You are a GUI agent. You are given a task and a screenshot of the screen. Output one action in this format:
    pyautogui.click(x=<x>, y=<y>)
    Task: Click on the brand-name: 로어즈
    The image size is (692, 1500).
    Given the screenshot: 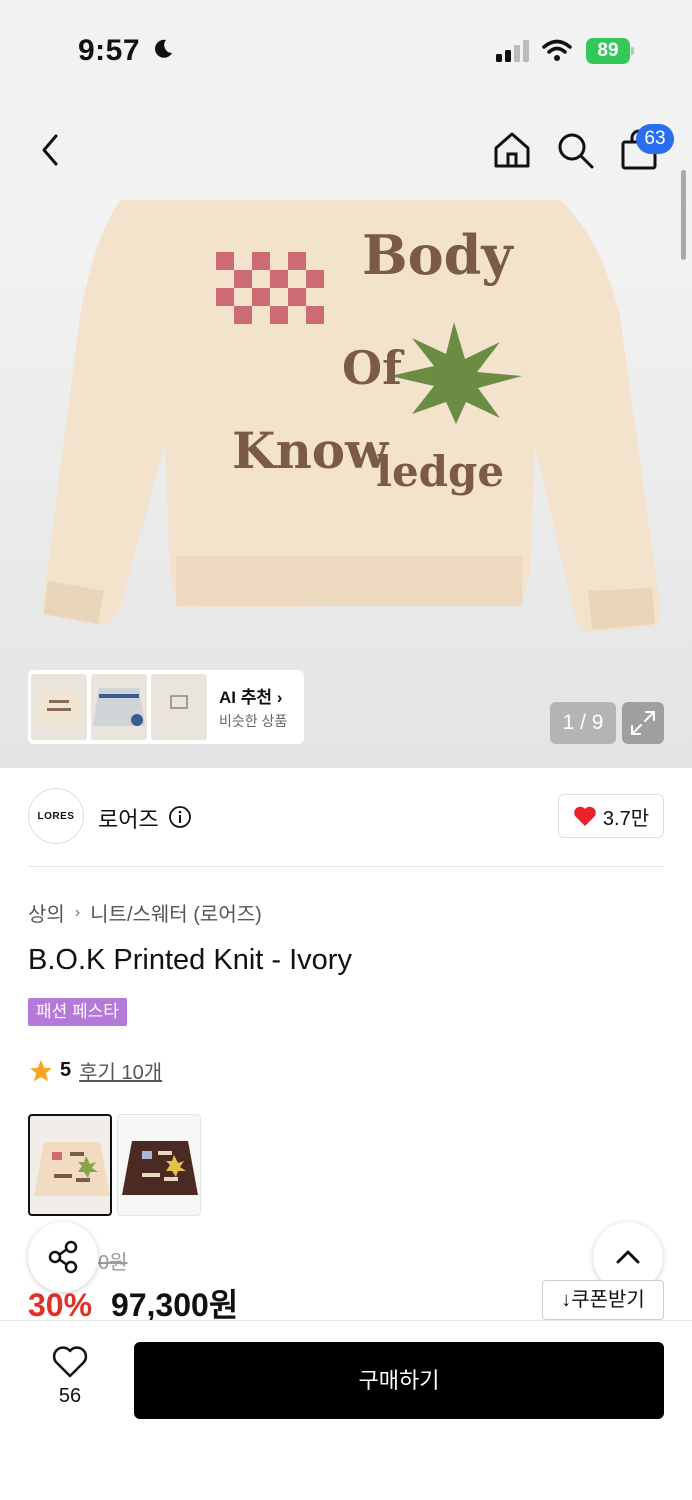 What is the action you would take?
    pyautogui.click(x=128, y=818)
    